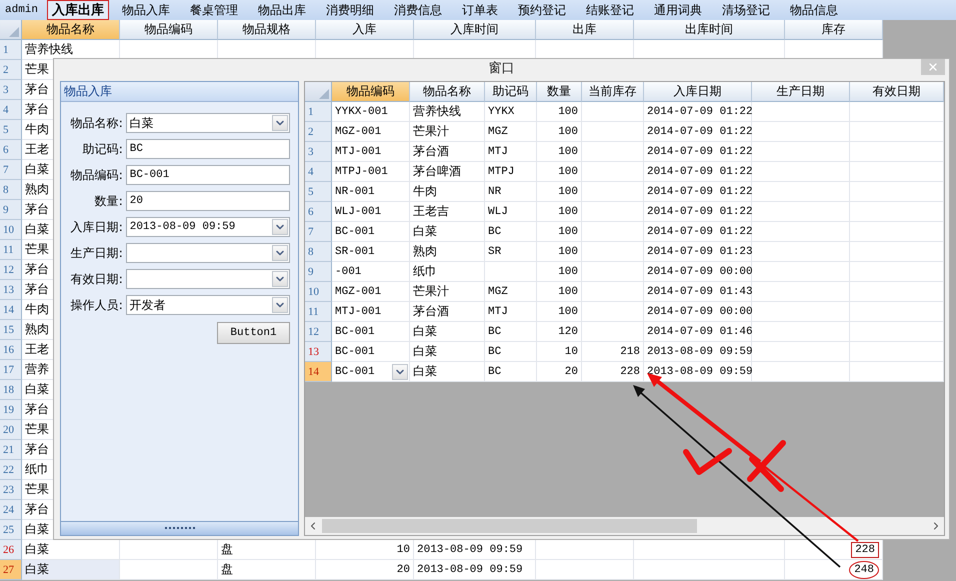 This screenshot has height=581, width=956. Describe the element at coordinates (480, 10) in the screenshot. I see `menu-tab: 订单表` at that location.